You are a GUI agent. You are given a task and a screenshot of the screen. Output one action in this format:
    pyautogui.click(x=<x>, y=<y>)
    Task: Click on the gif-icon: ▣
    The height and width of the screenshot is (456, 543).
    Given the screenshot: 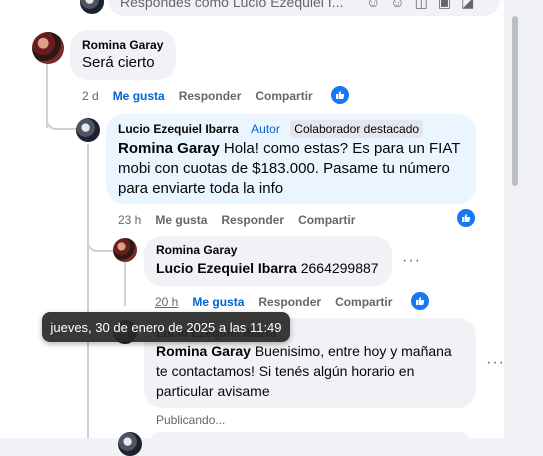 What is the action you would take?
    pyautogui.click(x=444, y=5)
    